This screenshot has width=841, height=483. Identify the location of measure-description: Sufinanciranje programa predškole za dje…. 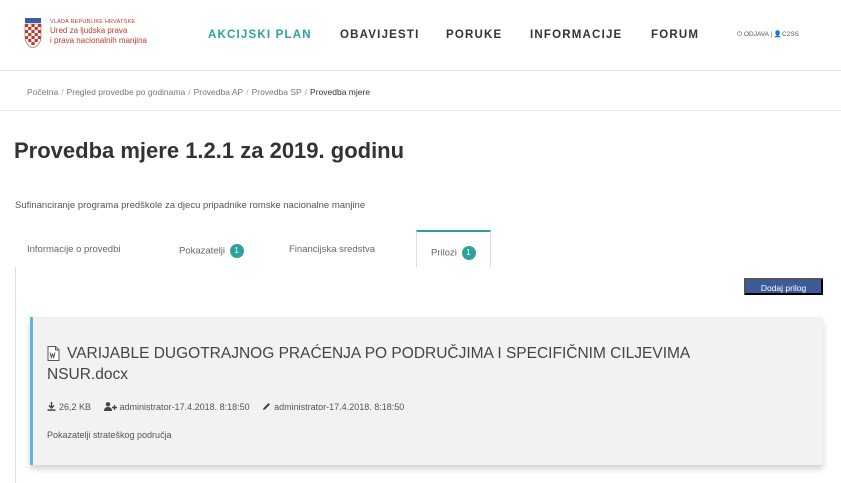
(190, 205).